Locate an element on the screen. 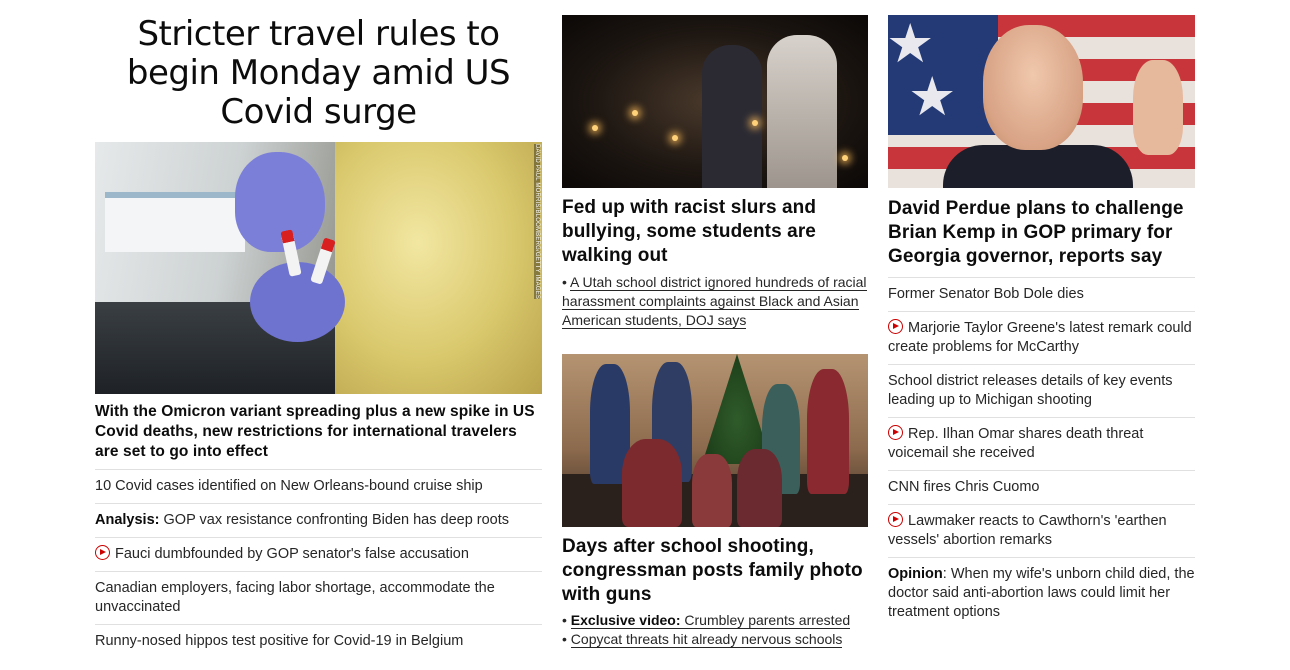 The image size is (1290, 670). list-item: Former Senator Bob Dole dies is located at coordinates (1041, 295).